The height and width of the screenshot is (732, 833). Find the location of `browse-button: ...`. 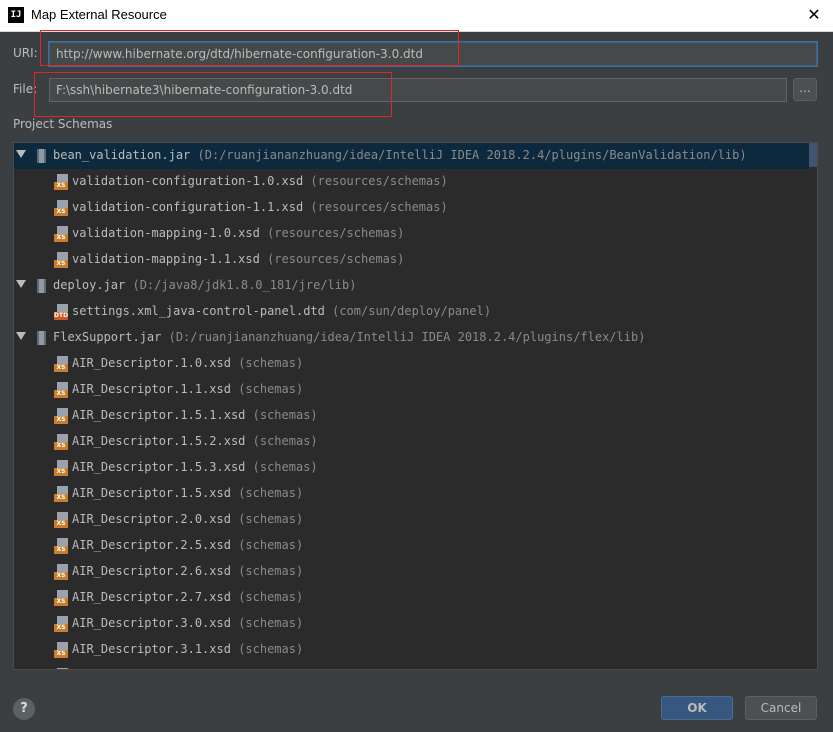

browse-button: ... is located at coordinates (805, 89).